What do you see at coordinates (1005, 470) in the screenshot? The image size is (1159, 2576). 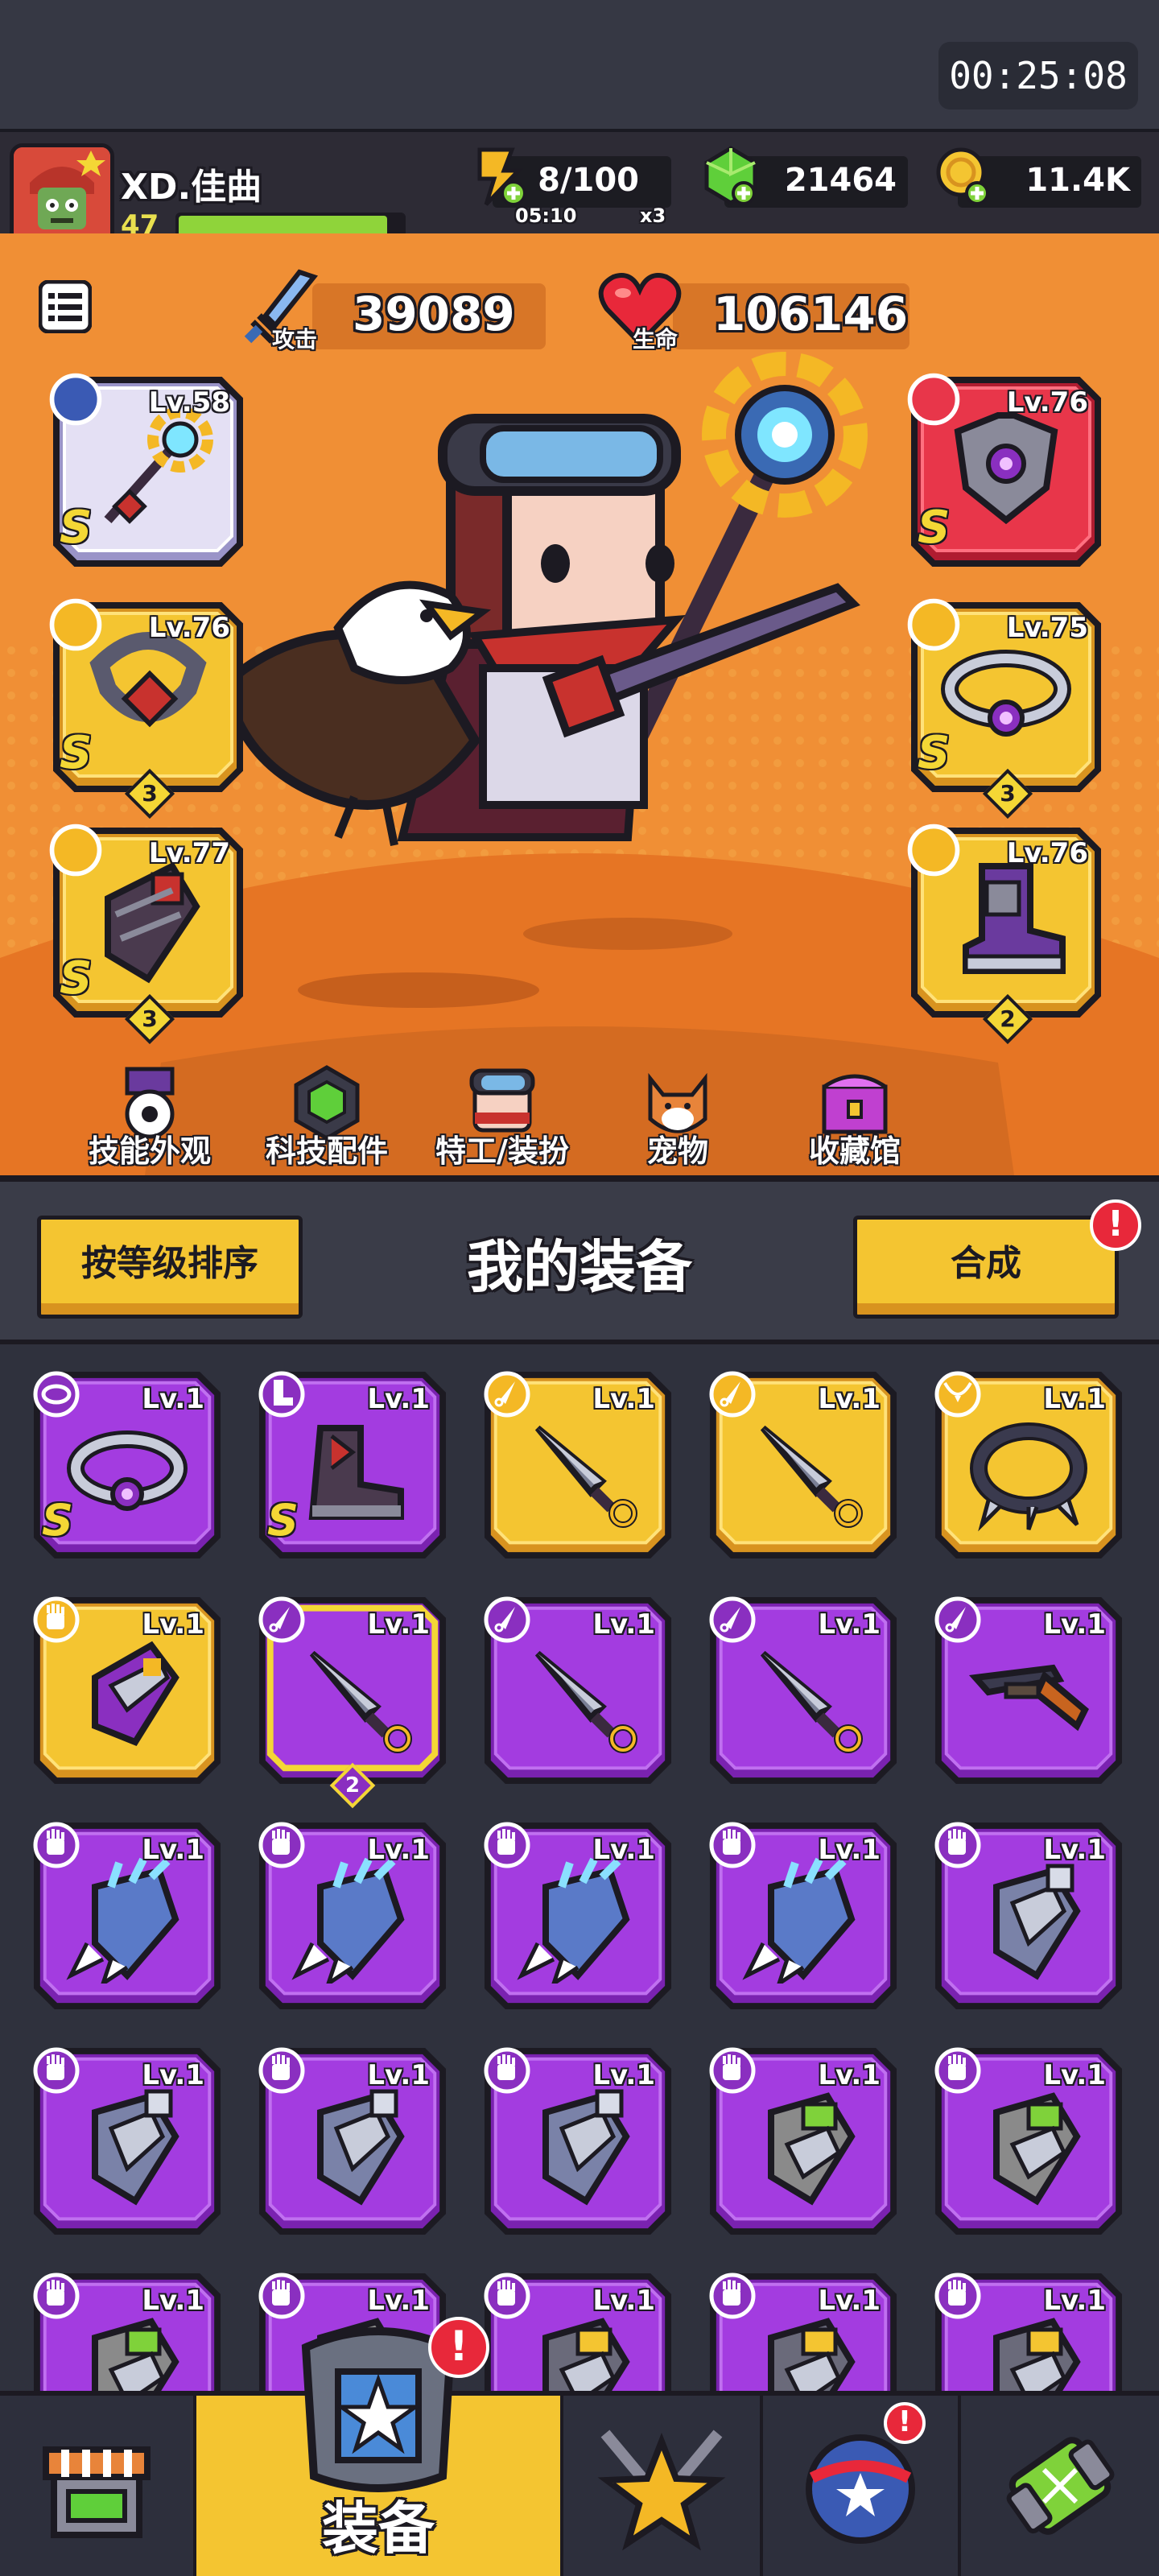 I see `equipped-slot-armor: Lv.76 S` at bounding box center [1005, 470].